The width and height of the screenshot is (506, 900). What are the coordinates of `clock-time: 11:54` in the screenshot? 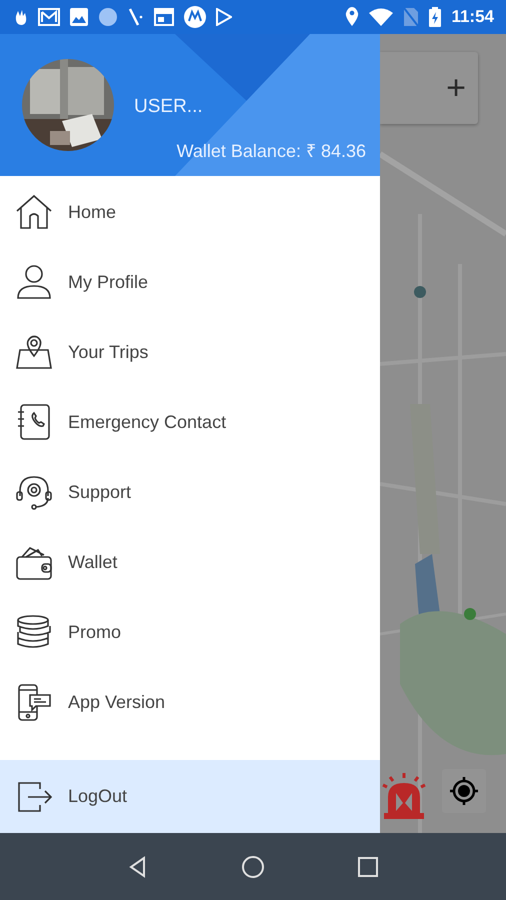 It's located at (472, 17).